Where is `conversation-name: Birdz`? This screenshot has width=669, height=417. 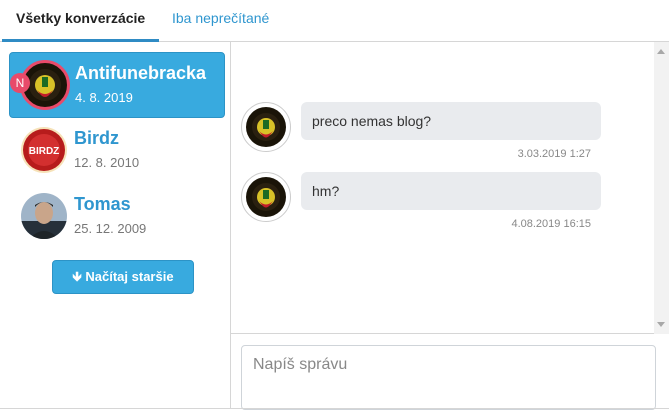
conversation-name: Birdz is located at coordinates (96, 138).